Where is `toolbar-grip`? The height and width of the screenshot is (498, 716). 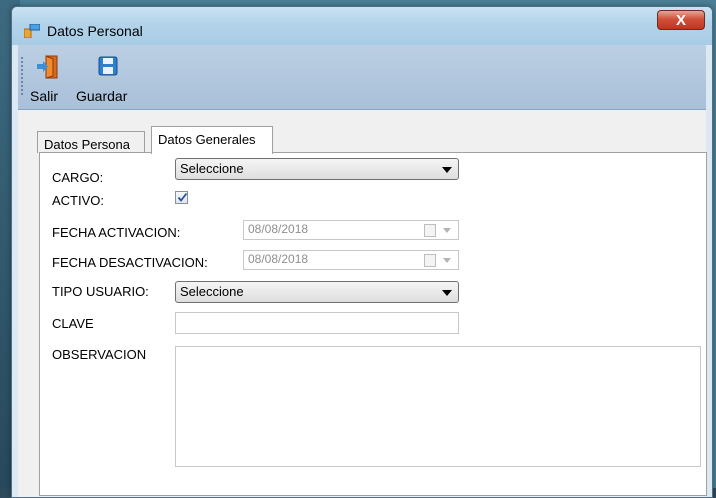 toolbar-grip is located at coordinates (22, 77).